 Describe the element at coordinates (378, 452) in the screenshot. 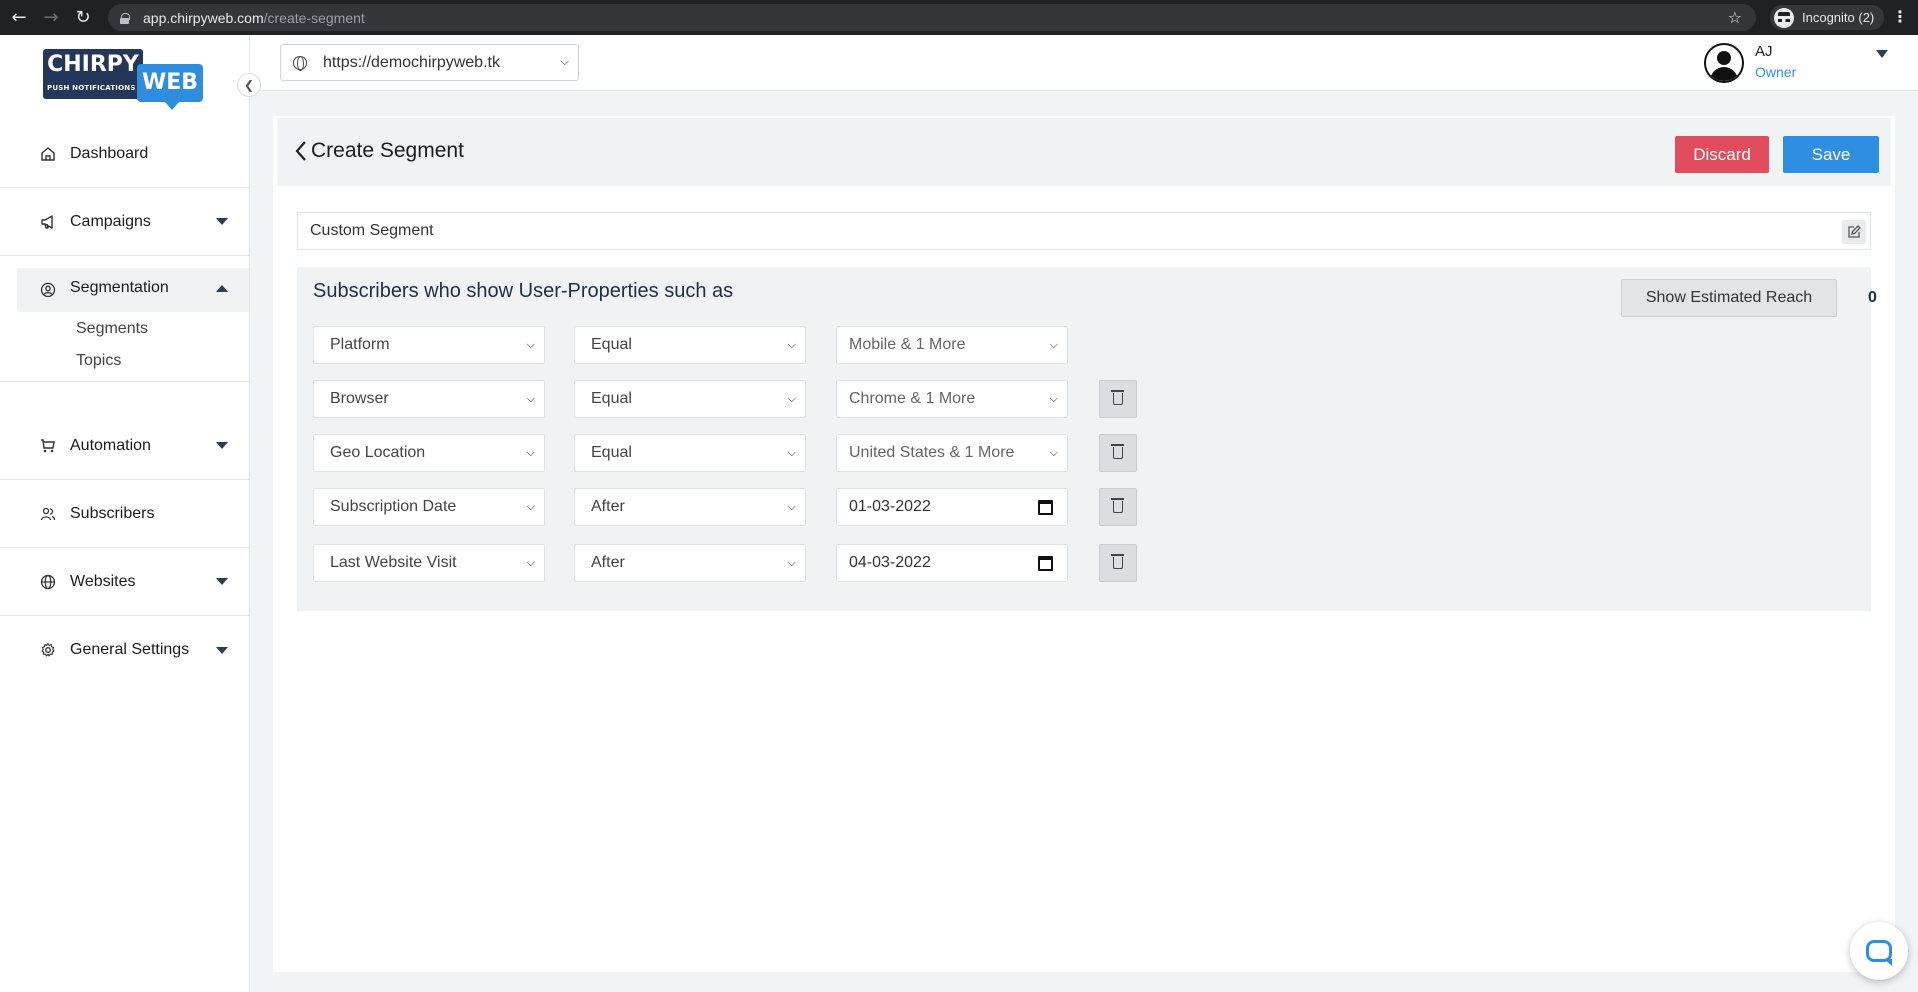

I see `rule-field-value: Geo Location` at that location.